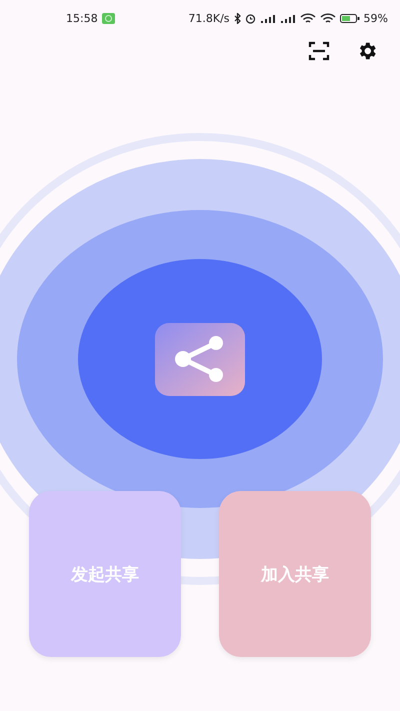 The height and width of the screenshot is (711, 400). Describe the element at coordinates (376, 18) in the screenshot. I see `battery-percent: 59%` at that location.